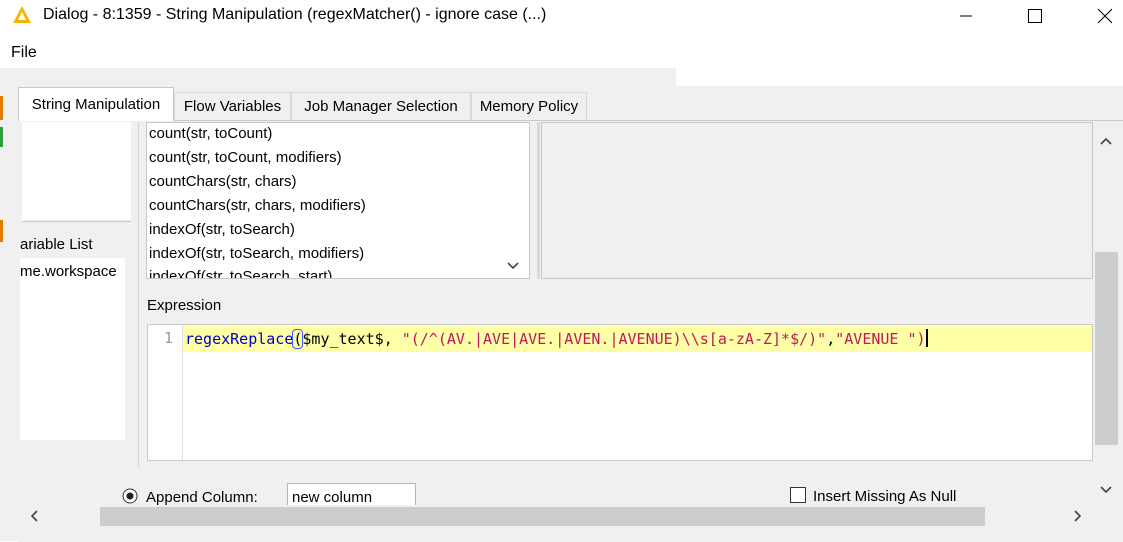  Describe the element at coordinates (876, 339) in the screenshot. I see `code-string: "AVENUE "` at that location.